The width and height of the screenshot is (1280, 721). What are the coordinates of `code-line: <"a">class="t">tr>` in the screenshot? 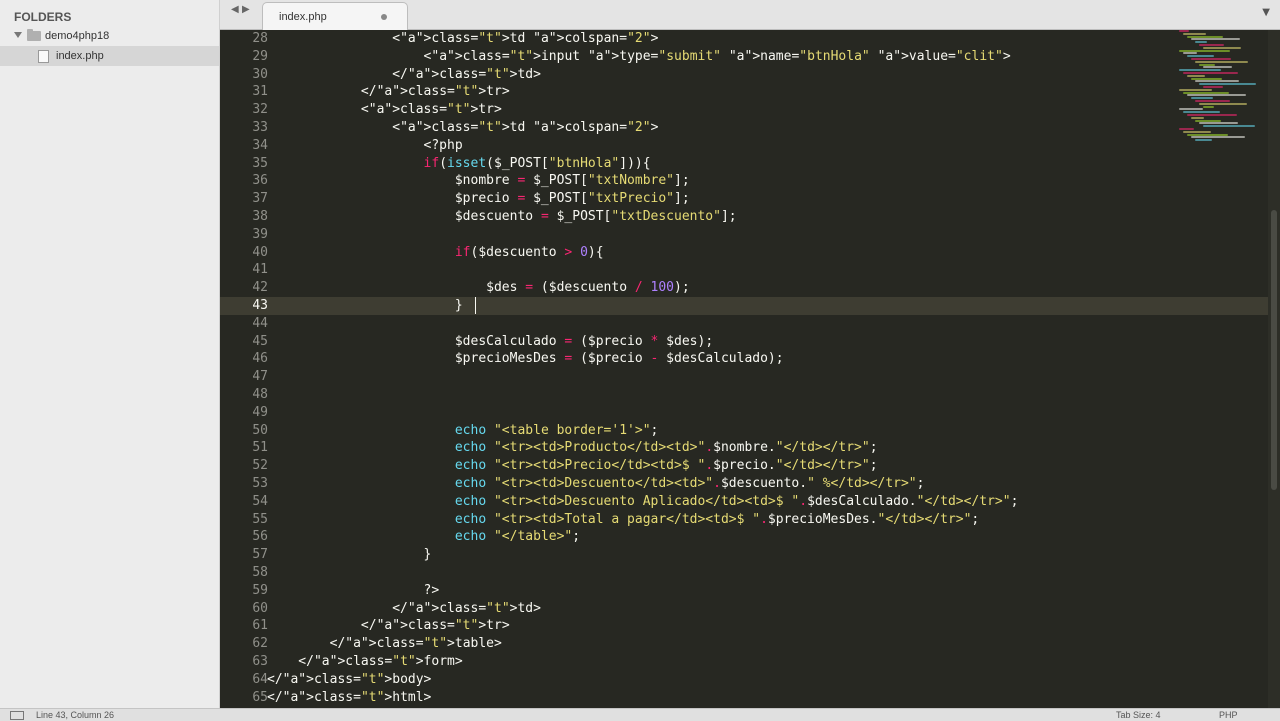 It's located at (384, 110).